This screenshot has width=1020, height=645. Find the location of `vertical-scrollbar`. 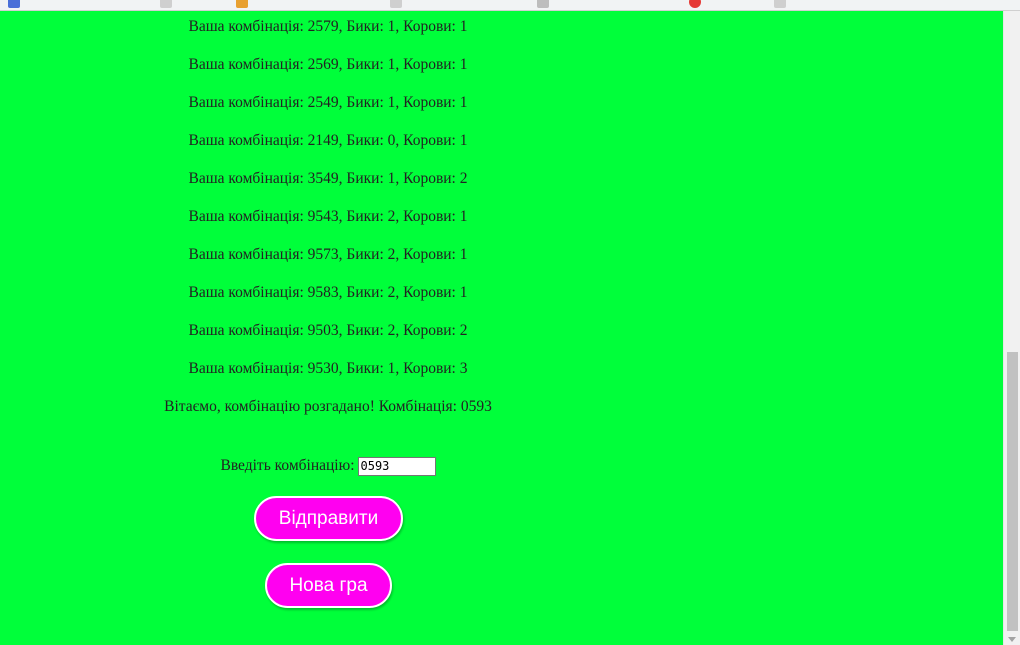

vertical-scrollbar is located at coordinates (1011, 328).